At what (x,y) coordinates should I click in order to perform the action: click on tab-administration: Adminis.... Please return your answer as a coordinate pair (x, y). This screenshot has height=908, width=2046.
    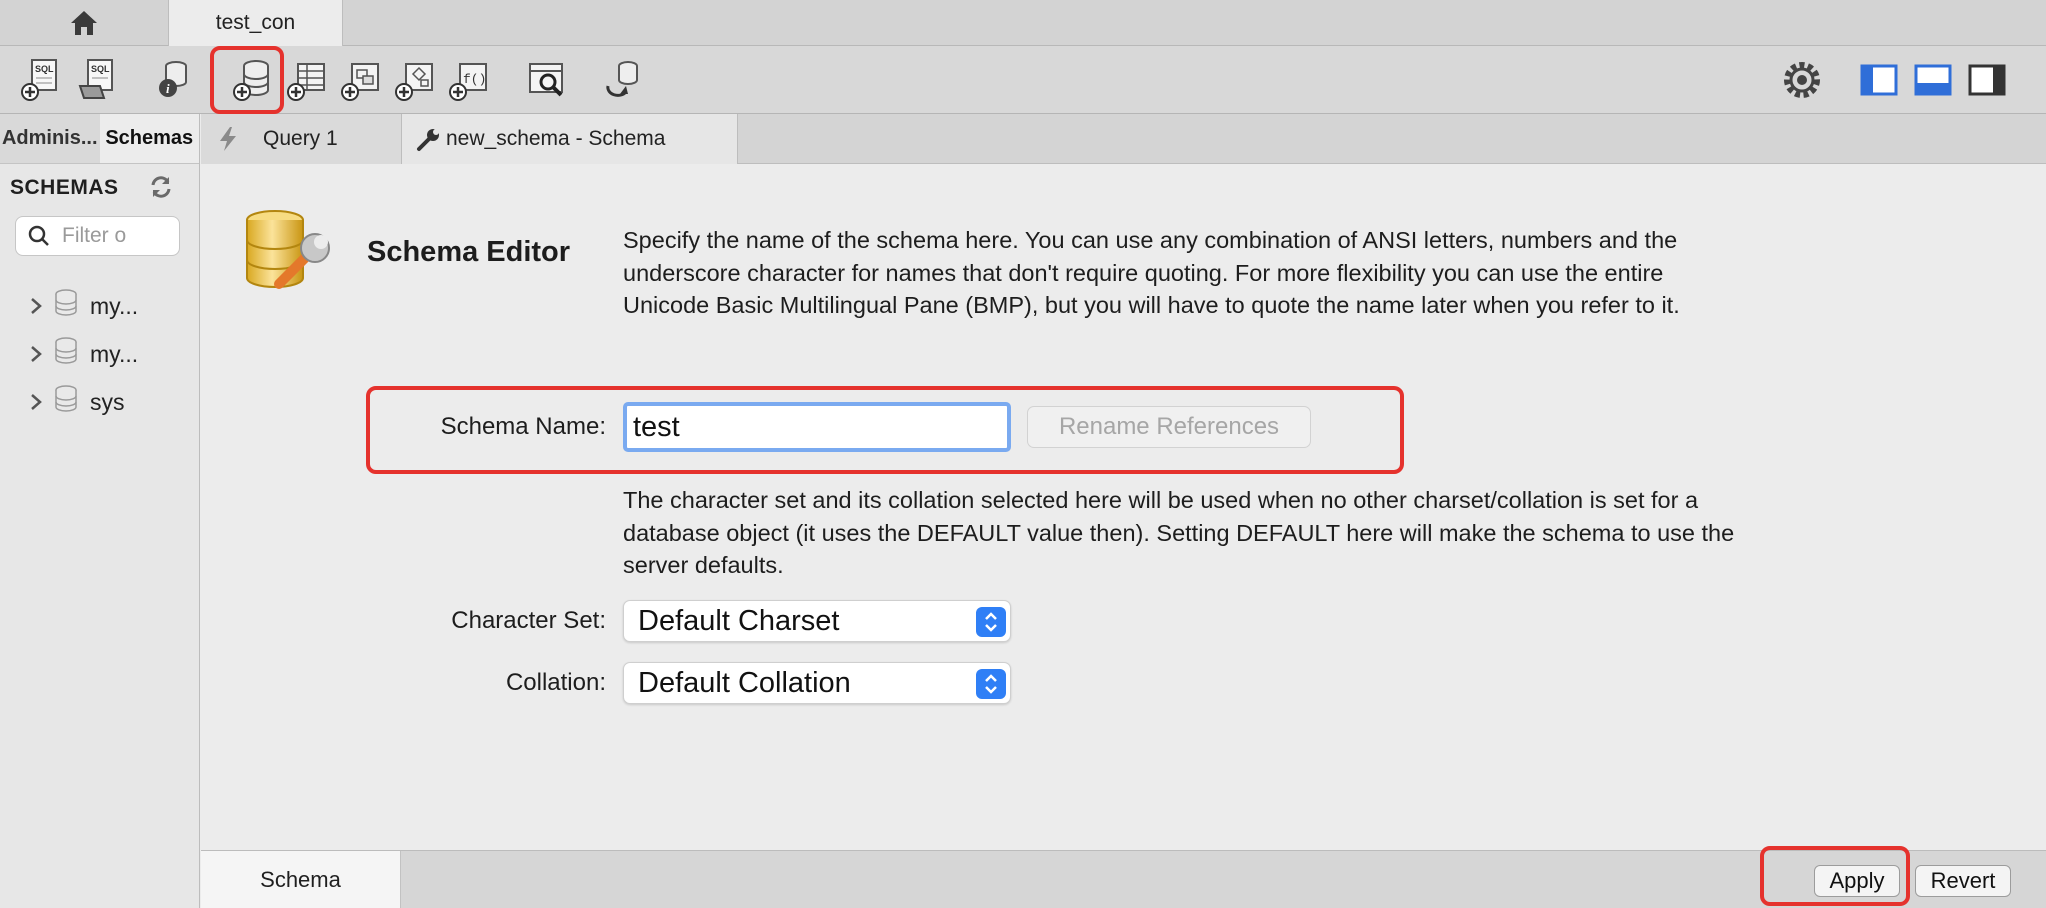
    Looking at the image, I should click on (50, 138).